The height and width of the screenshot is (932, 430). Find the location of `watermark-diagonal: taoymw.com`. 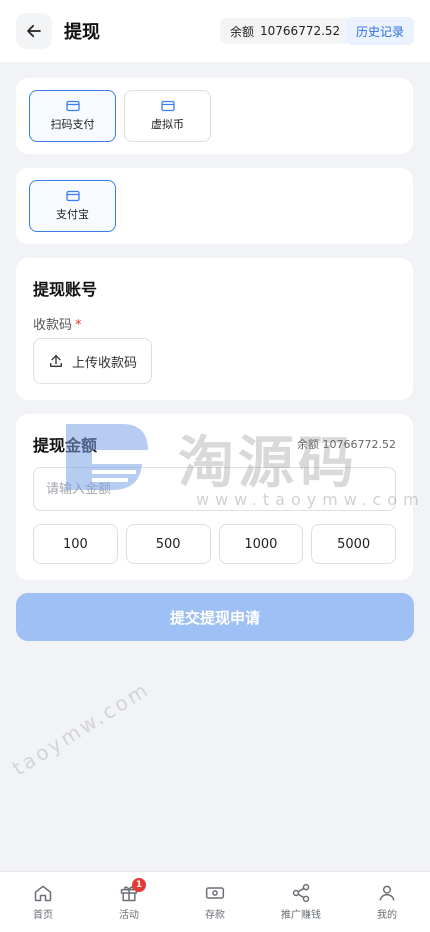

watermark-diagonal: taoymw.com is located at coordinates (81, 728).